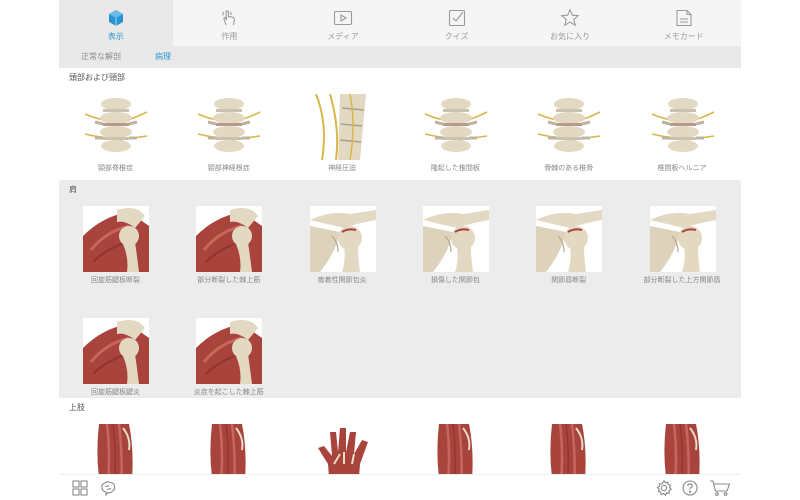 This screenshot has width=800, height=500. I want to click on pathology-item: 頸部脊椎症, so click(115, 144).